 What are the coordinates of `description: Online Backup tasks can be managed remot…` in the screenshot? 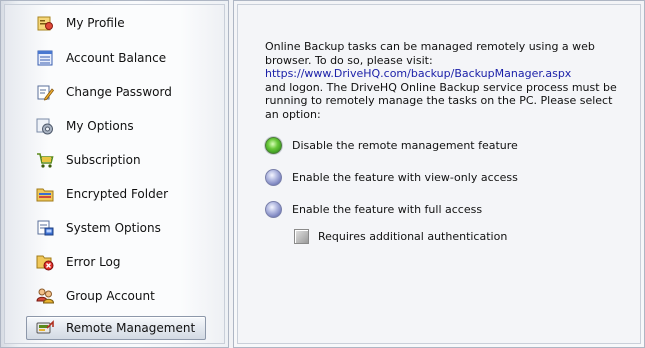 It's located at (442, 80).